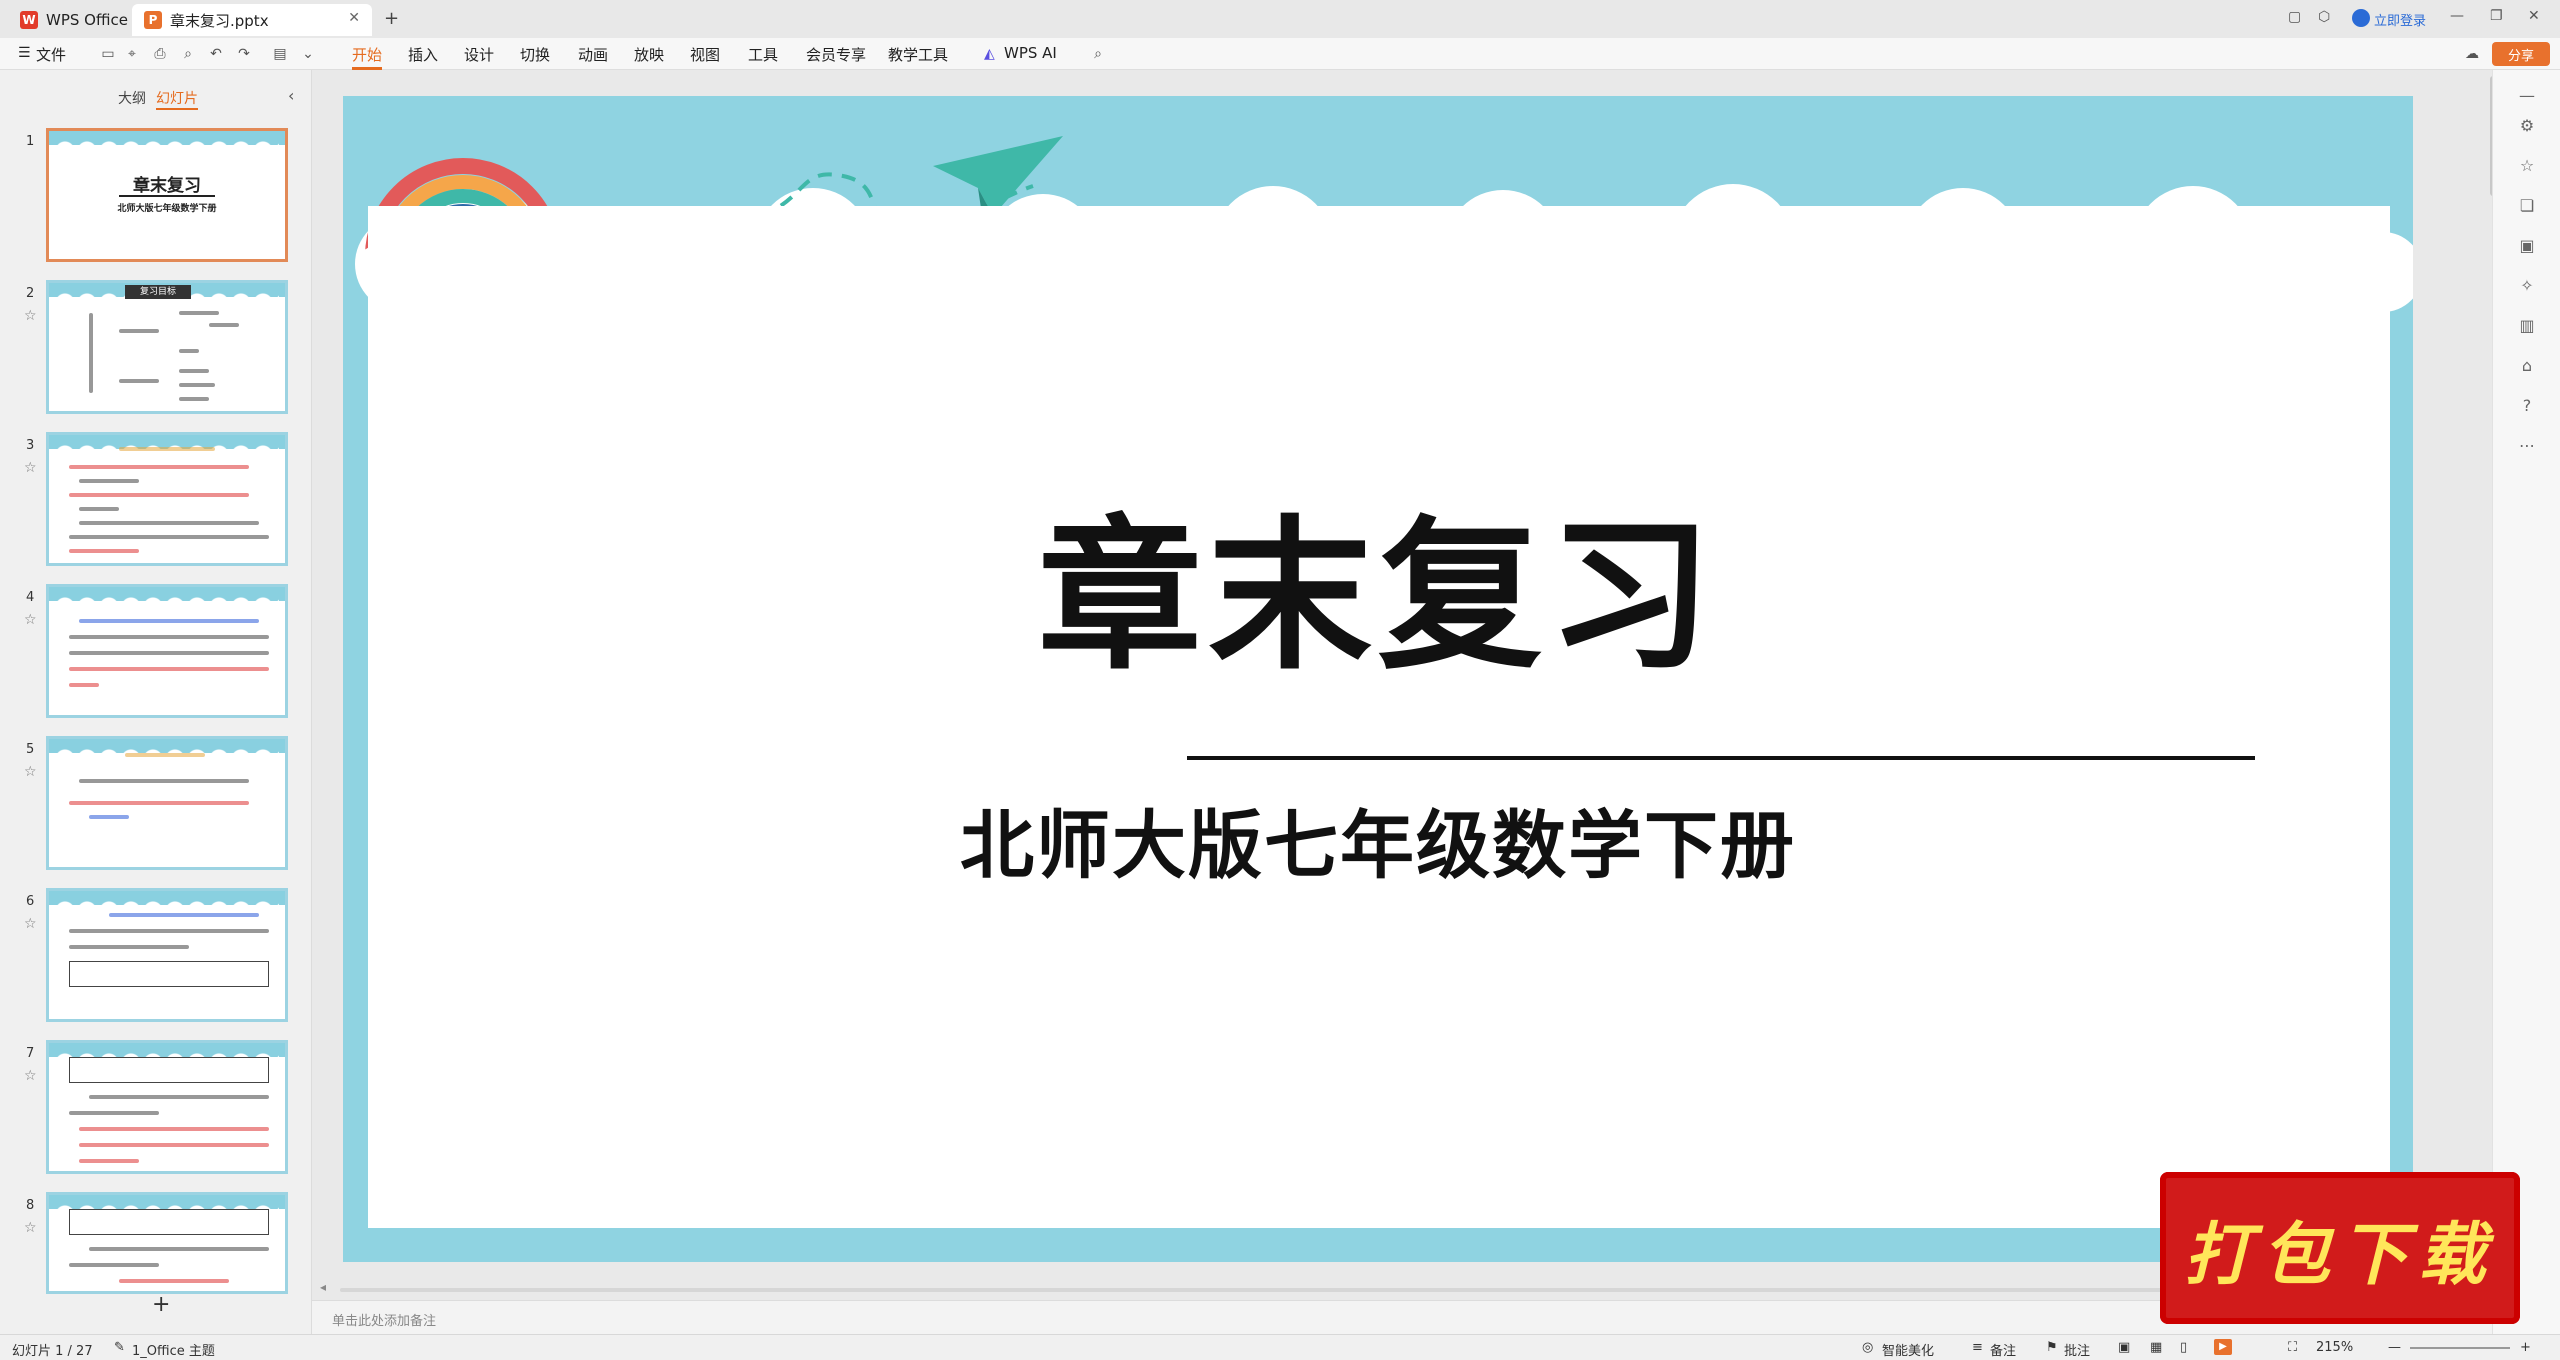  Describe the element at coordinates (918, 54) in the screenshot. I see `menu-teaching: 教学工具` at that location.